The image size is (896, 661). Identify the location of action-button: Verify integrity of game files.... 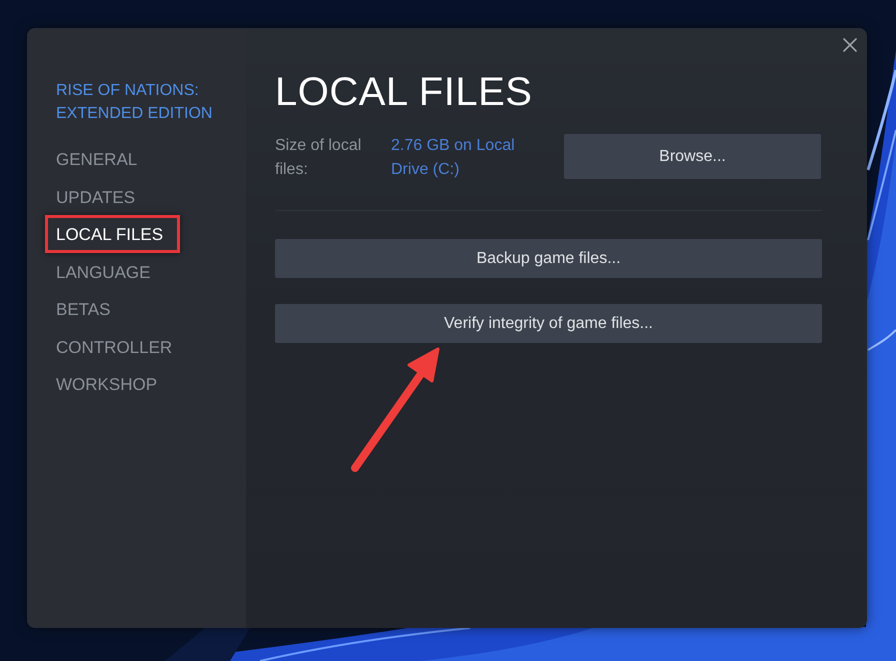
(548, 323).